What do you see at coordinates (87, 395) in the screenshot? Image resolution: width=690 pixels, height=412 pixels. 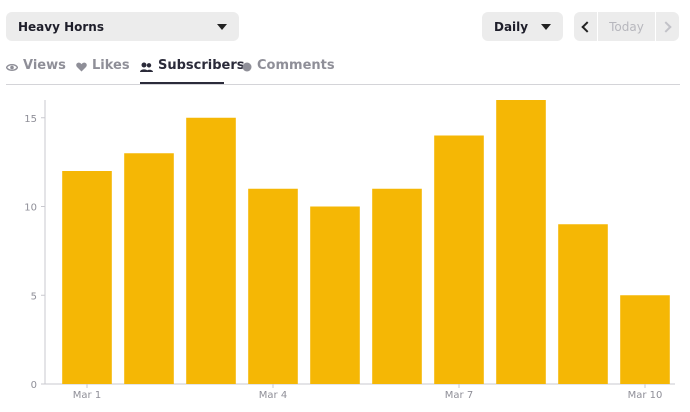 I see `x-tick-label: Mar 1` at bounding box center [87, 395].